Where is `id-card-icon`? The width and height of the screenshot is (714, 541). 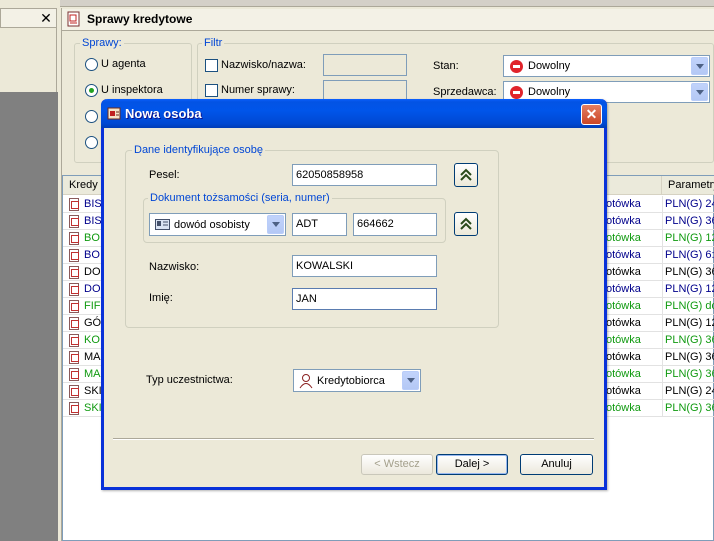 id-card-icon is located at coordinates (162, 226).